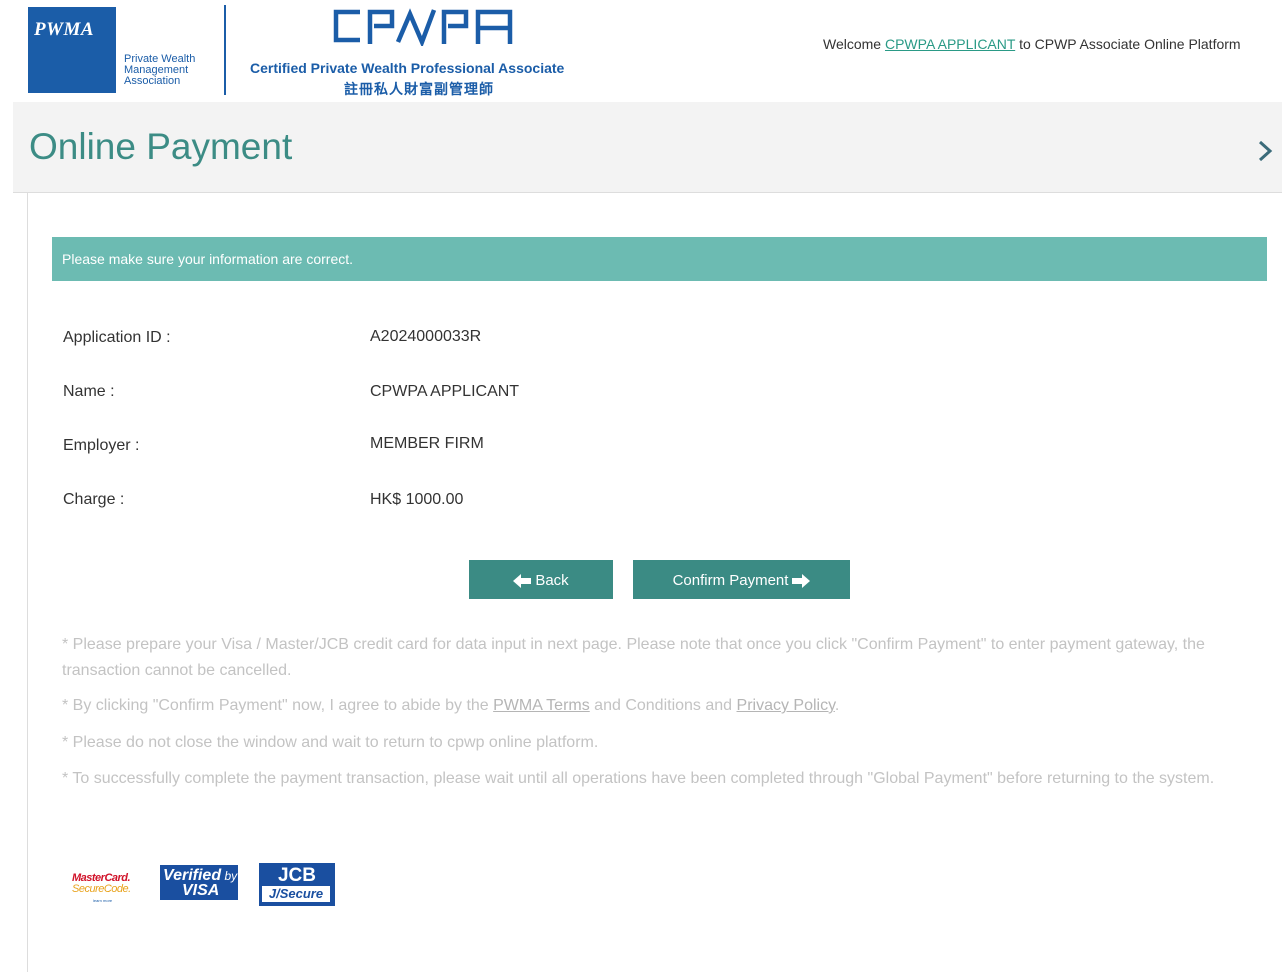  What do you see at coordinates (201, 890) in the screenshot?
I see `visa-text: VISA` at bounding box center [201, 890].